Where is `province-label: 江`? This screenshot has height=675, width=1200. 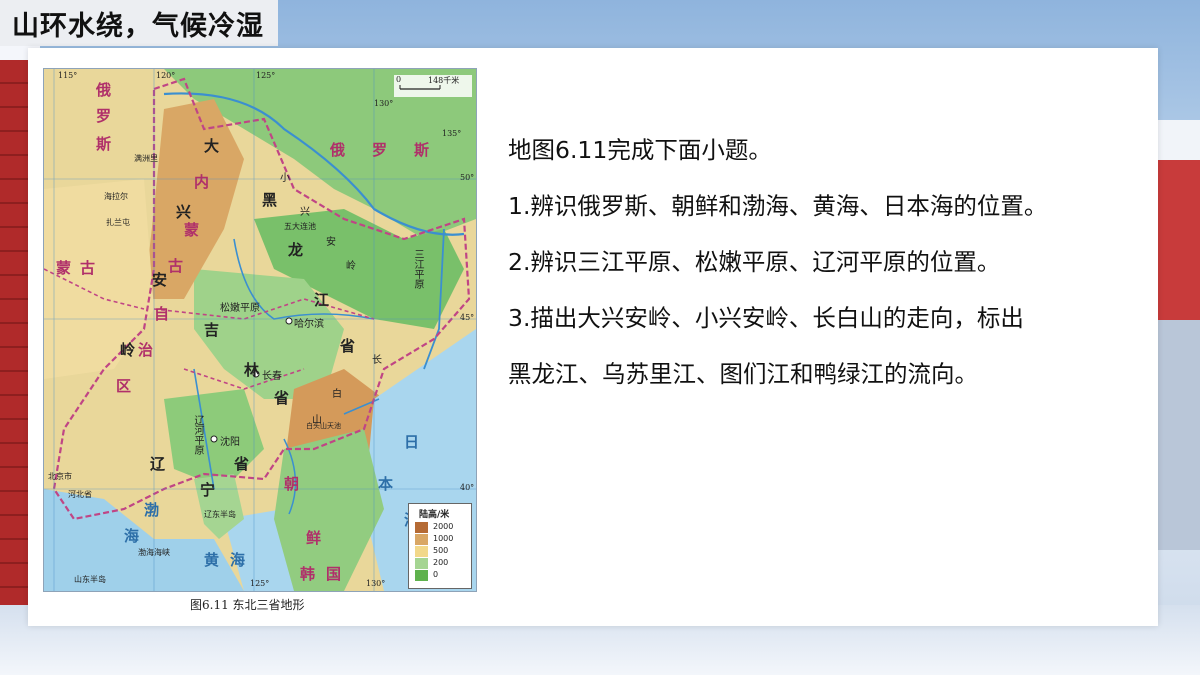 province-label: 江 is located at coordinates (322, 300).